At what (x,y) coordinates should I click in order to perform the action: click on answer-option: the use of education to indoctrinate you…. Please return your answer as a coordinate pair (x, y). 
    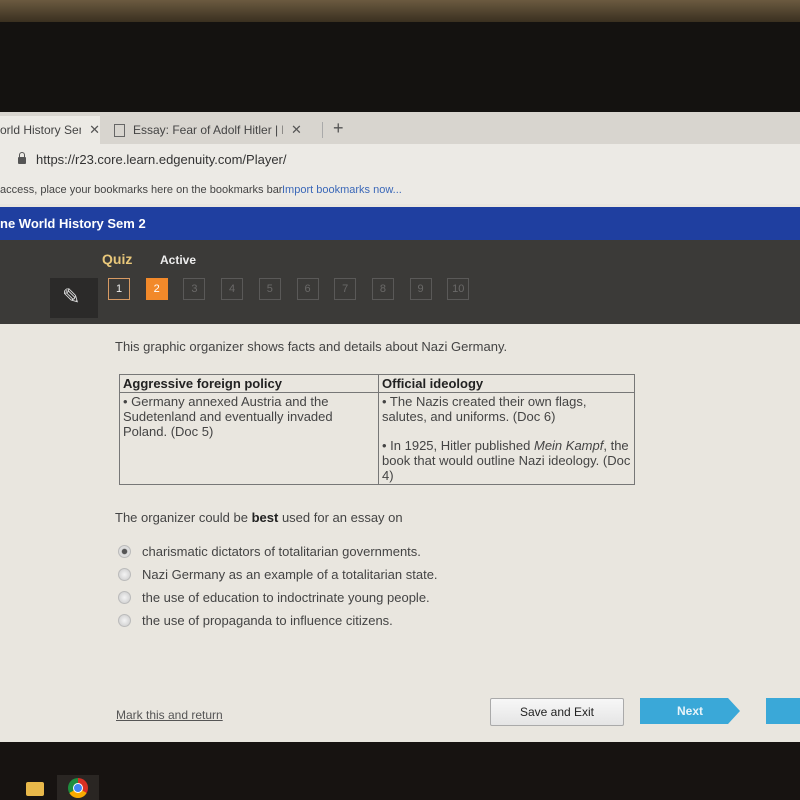
    Looking at the image, I should click on (278, 597).